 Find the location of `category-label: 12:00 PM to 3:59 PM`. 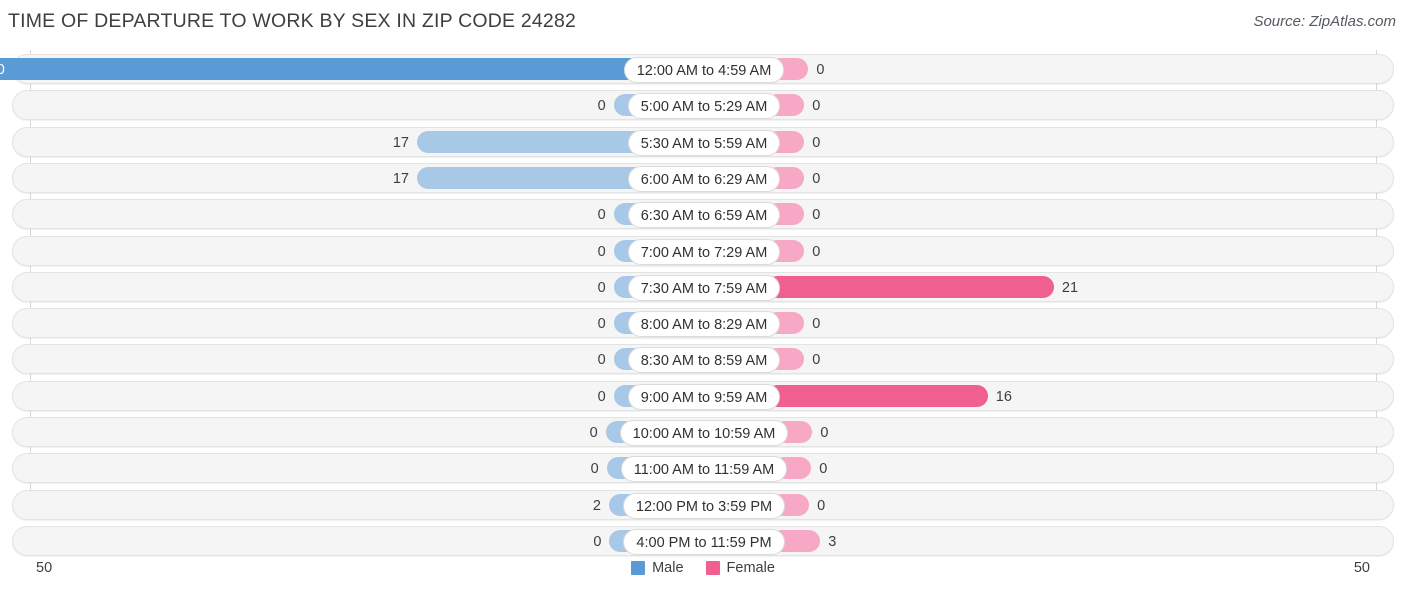

category-label: 12:00 PM to 3:59 PM is located at coordinates (704, 505).